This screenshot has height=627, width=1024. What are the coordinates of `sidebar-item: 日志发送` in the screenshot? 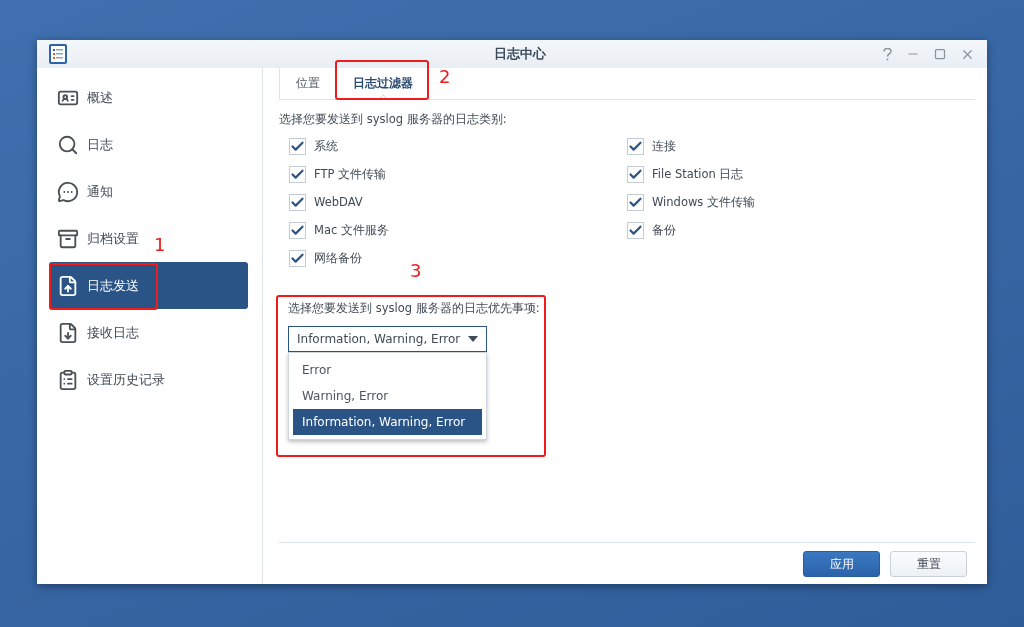 It's located at (148, 285).